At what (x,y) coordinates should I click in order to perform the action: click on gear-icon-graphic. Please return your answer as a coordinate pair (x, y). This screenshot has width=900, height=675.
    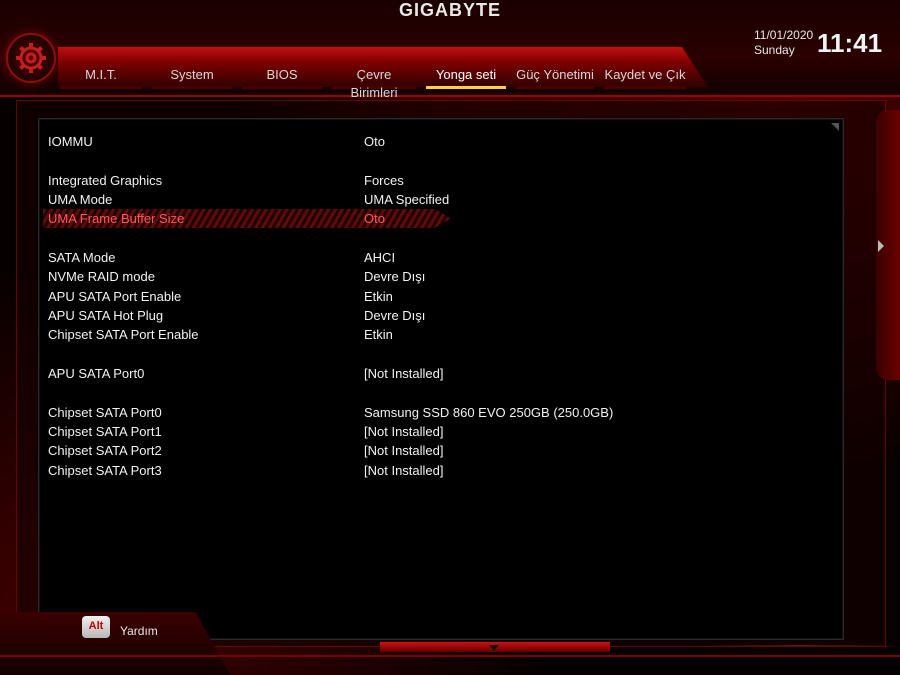
    Looking at the image, I should click on (31, 58).